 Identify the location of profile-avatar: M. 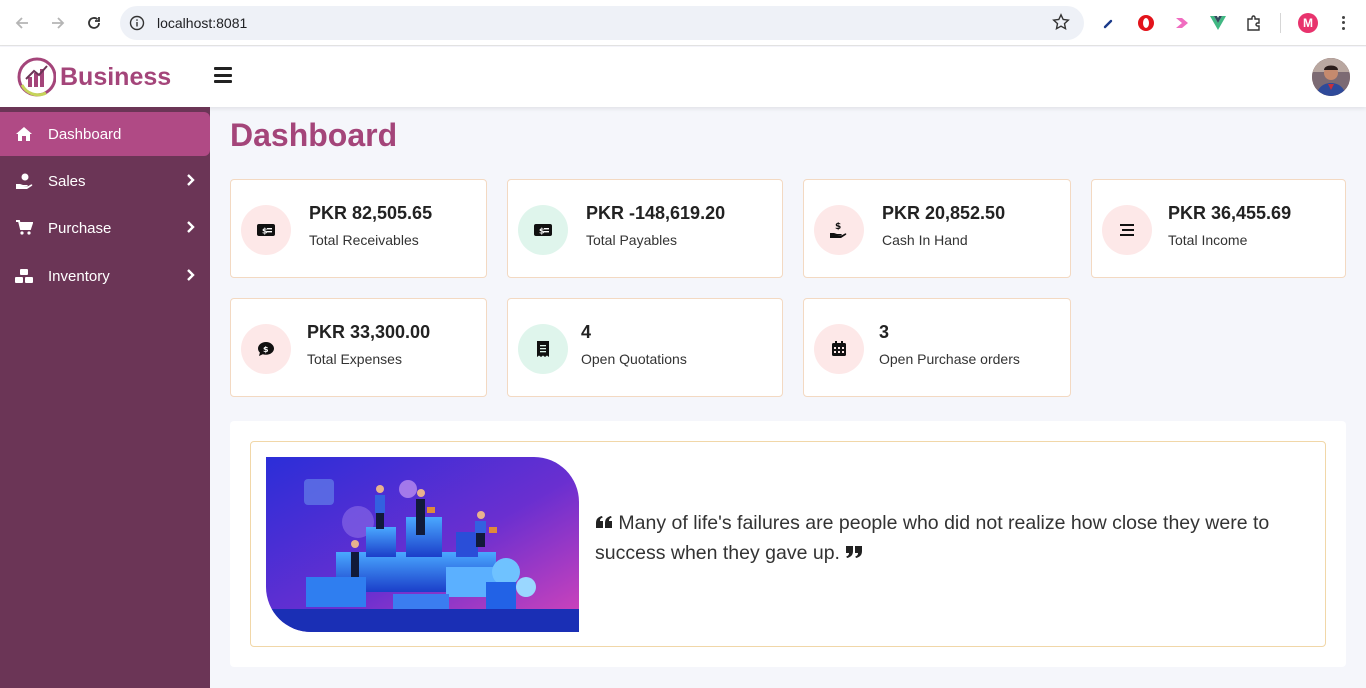
(1308, 23).